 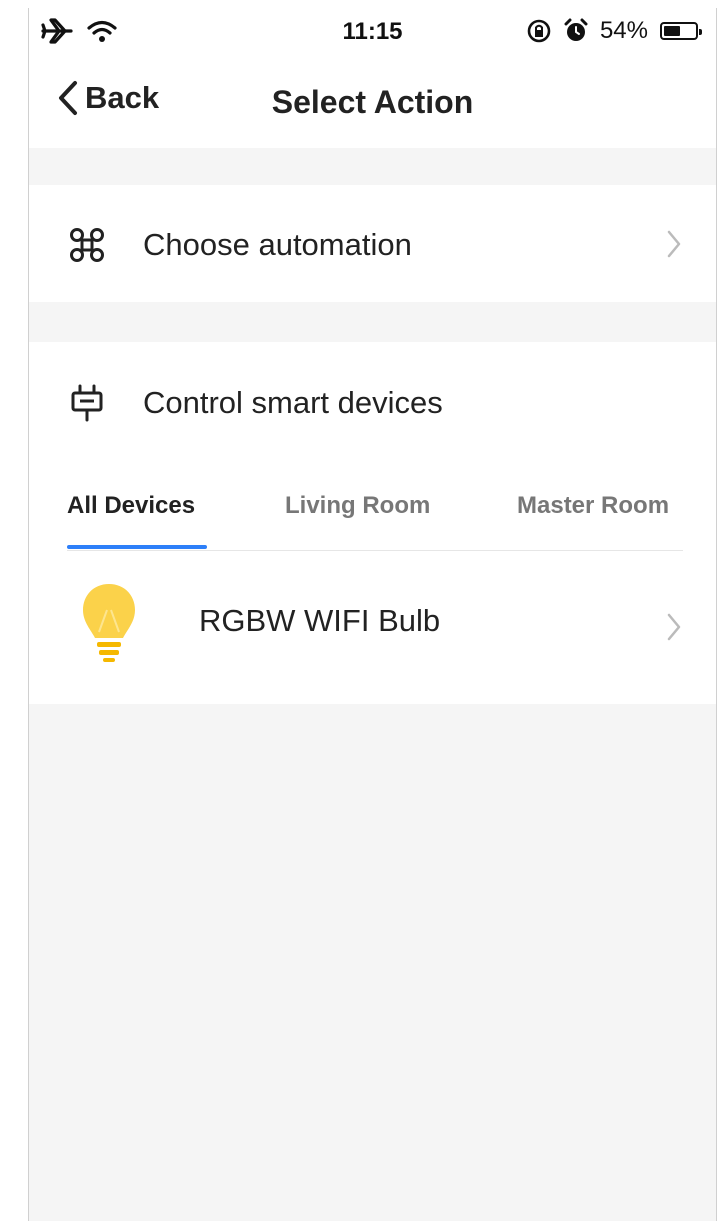 What do you see at coordinates (672, 31) in the screenshot?
I see `battery-fill` at bounding box center [672, 31].